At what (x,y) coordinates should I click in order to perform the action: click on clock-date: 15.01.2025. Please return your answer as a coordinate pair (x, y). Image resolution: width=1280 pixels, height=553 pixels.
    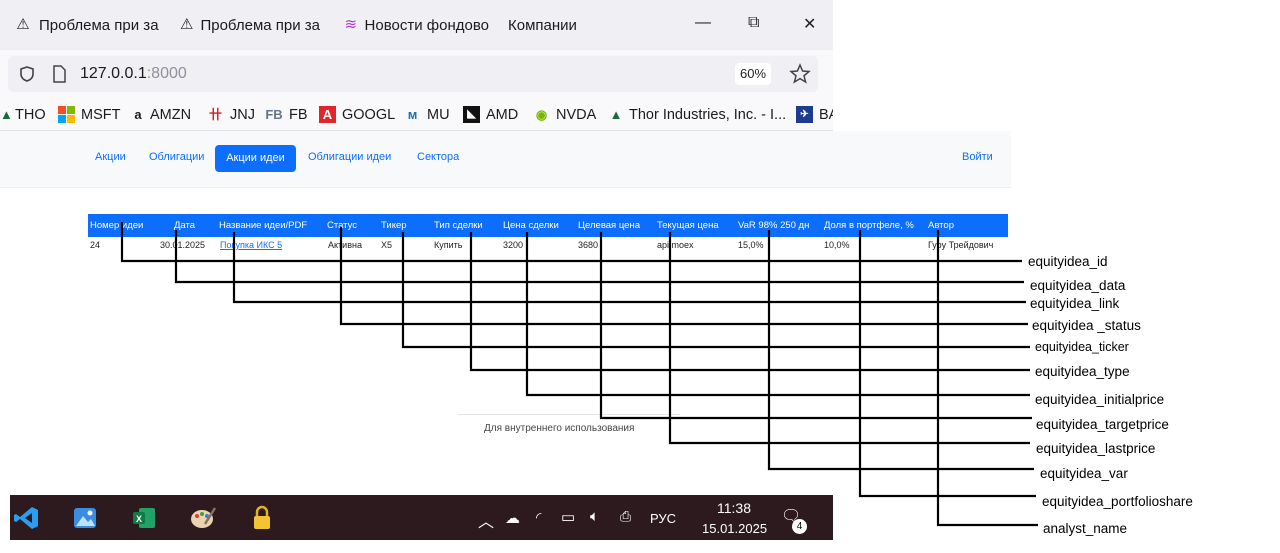
    Looking at the image, I should click on (734, 528).